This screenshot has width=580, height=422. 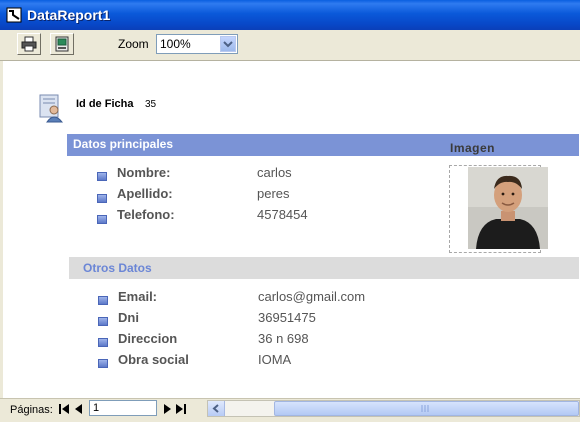 What do you see at coordinates (31, 410) in the screenshot?
I see `pages-label: Páginas:` at bounding box center [31, 410].